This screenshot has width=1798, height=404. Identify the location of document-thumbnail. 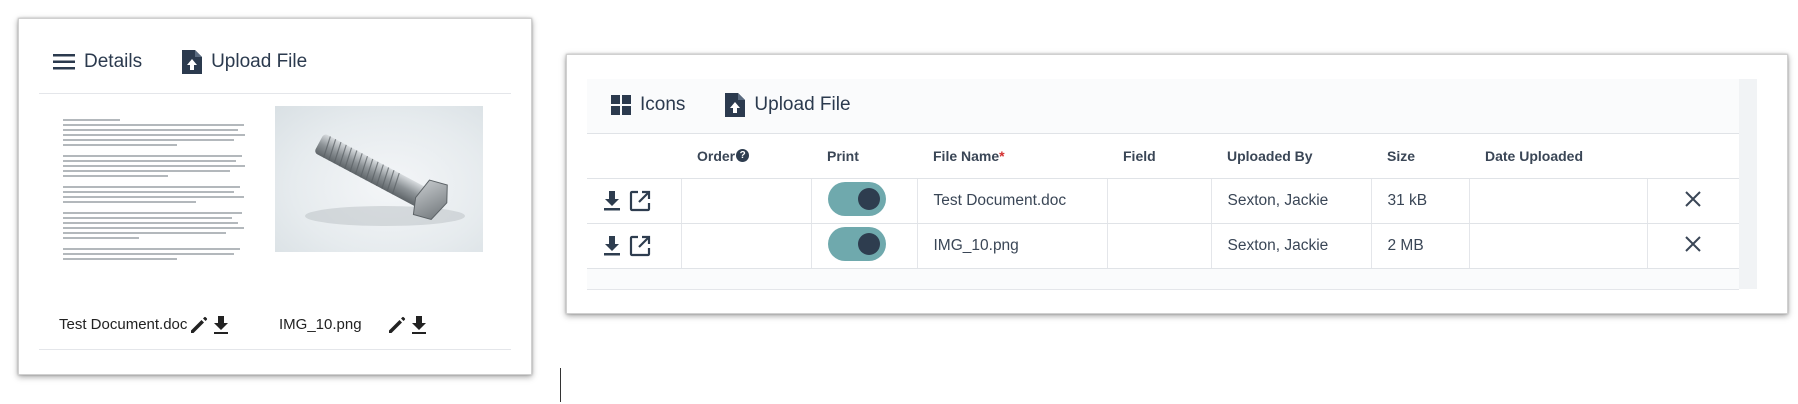
(158, 199).